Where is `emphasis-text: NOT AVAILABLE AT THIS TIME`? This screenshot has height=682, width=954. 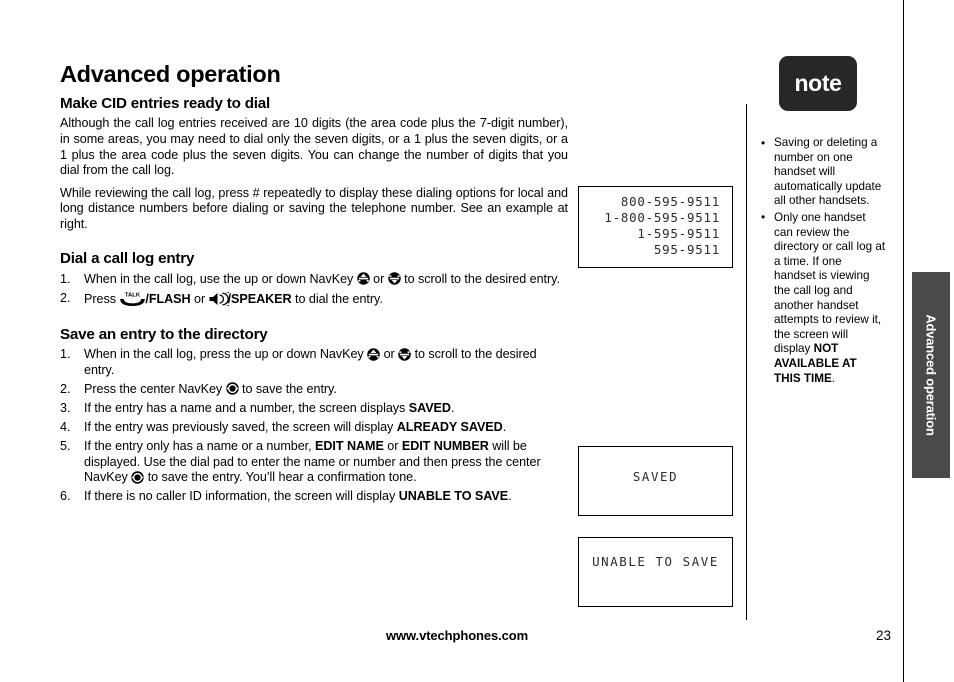
emphasis-text: NOT AVAILABLE AT THIS TIME is located at coordinates (815, 363).